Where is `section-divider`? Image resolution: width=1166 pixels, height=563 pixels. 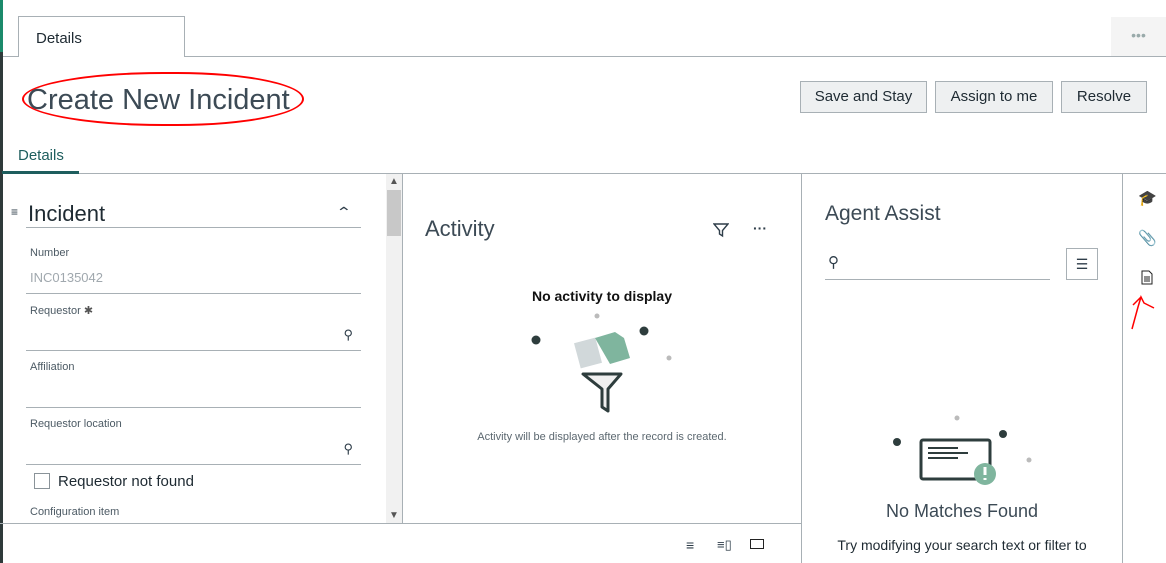 section-divider is located at coordinates (193, 201).